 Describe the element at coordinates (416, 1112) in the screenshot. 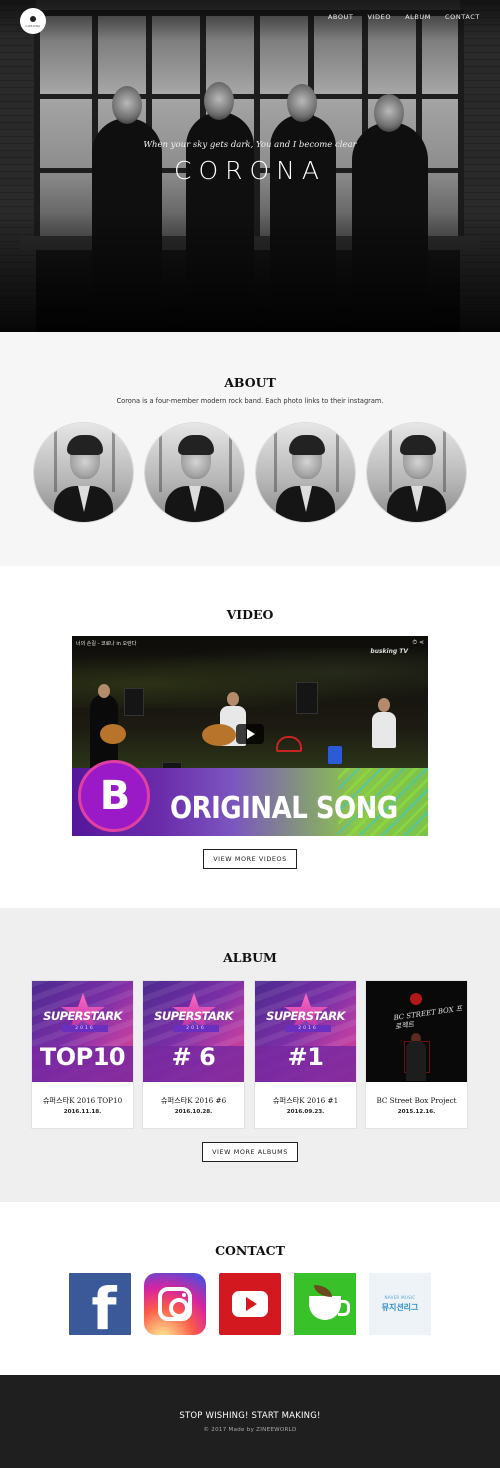

I see `album-date-4: 2015.12.16.` at that location.